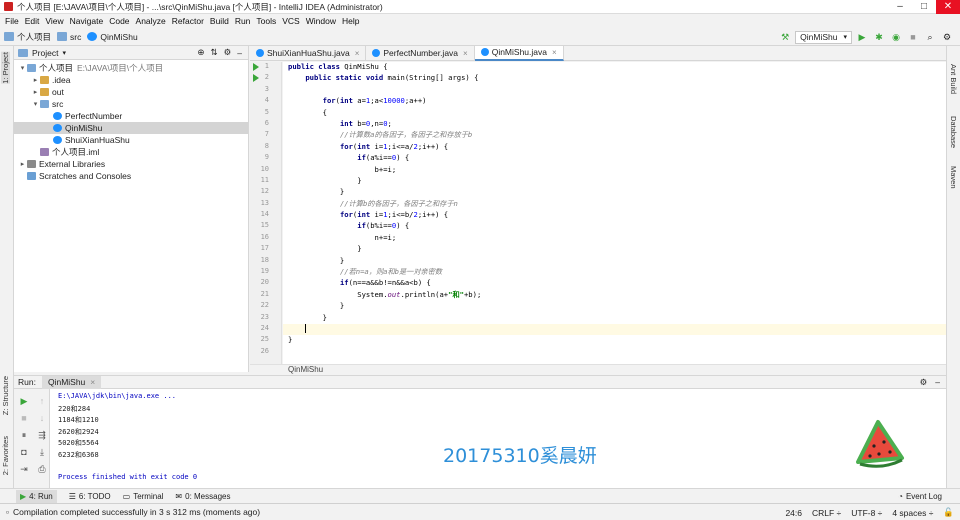  Describe the element at coordinates (239, 53) in the screenshot. I see `hide-icon: –` at that location.